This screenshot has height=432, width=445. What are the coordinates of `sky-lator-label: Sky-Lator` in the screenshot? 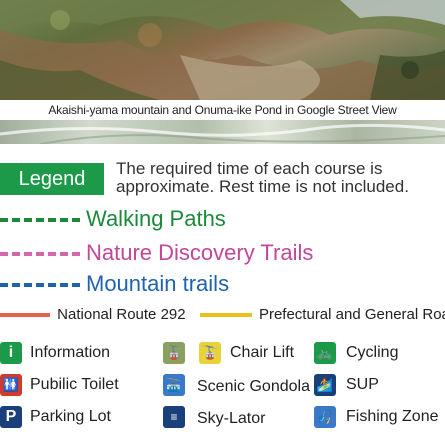 It's located at (231, 418).